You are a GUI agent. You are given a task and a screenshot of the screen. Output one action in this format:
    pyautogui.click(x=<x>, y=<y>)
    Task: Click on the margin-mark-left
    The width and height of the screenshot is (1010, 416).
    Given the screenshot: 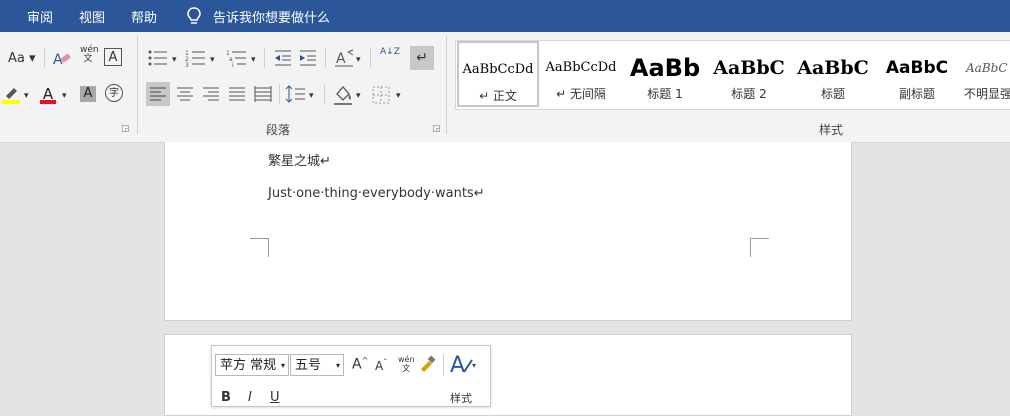 What is the action you would take?
    pyautogui.click(x=259, y=247)
    